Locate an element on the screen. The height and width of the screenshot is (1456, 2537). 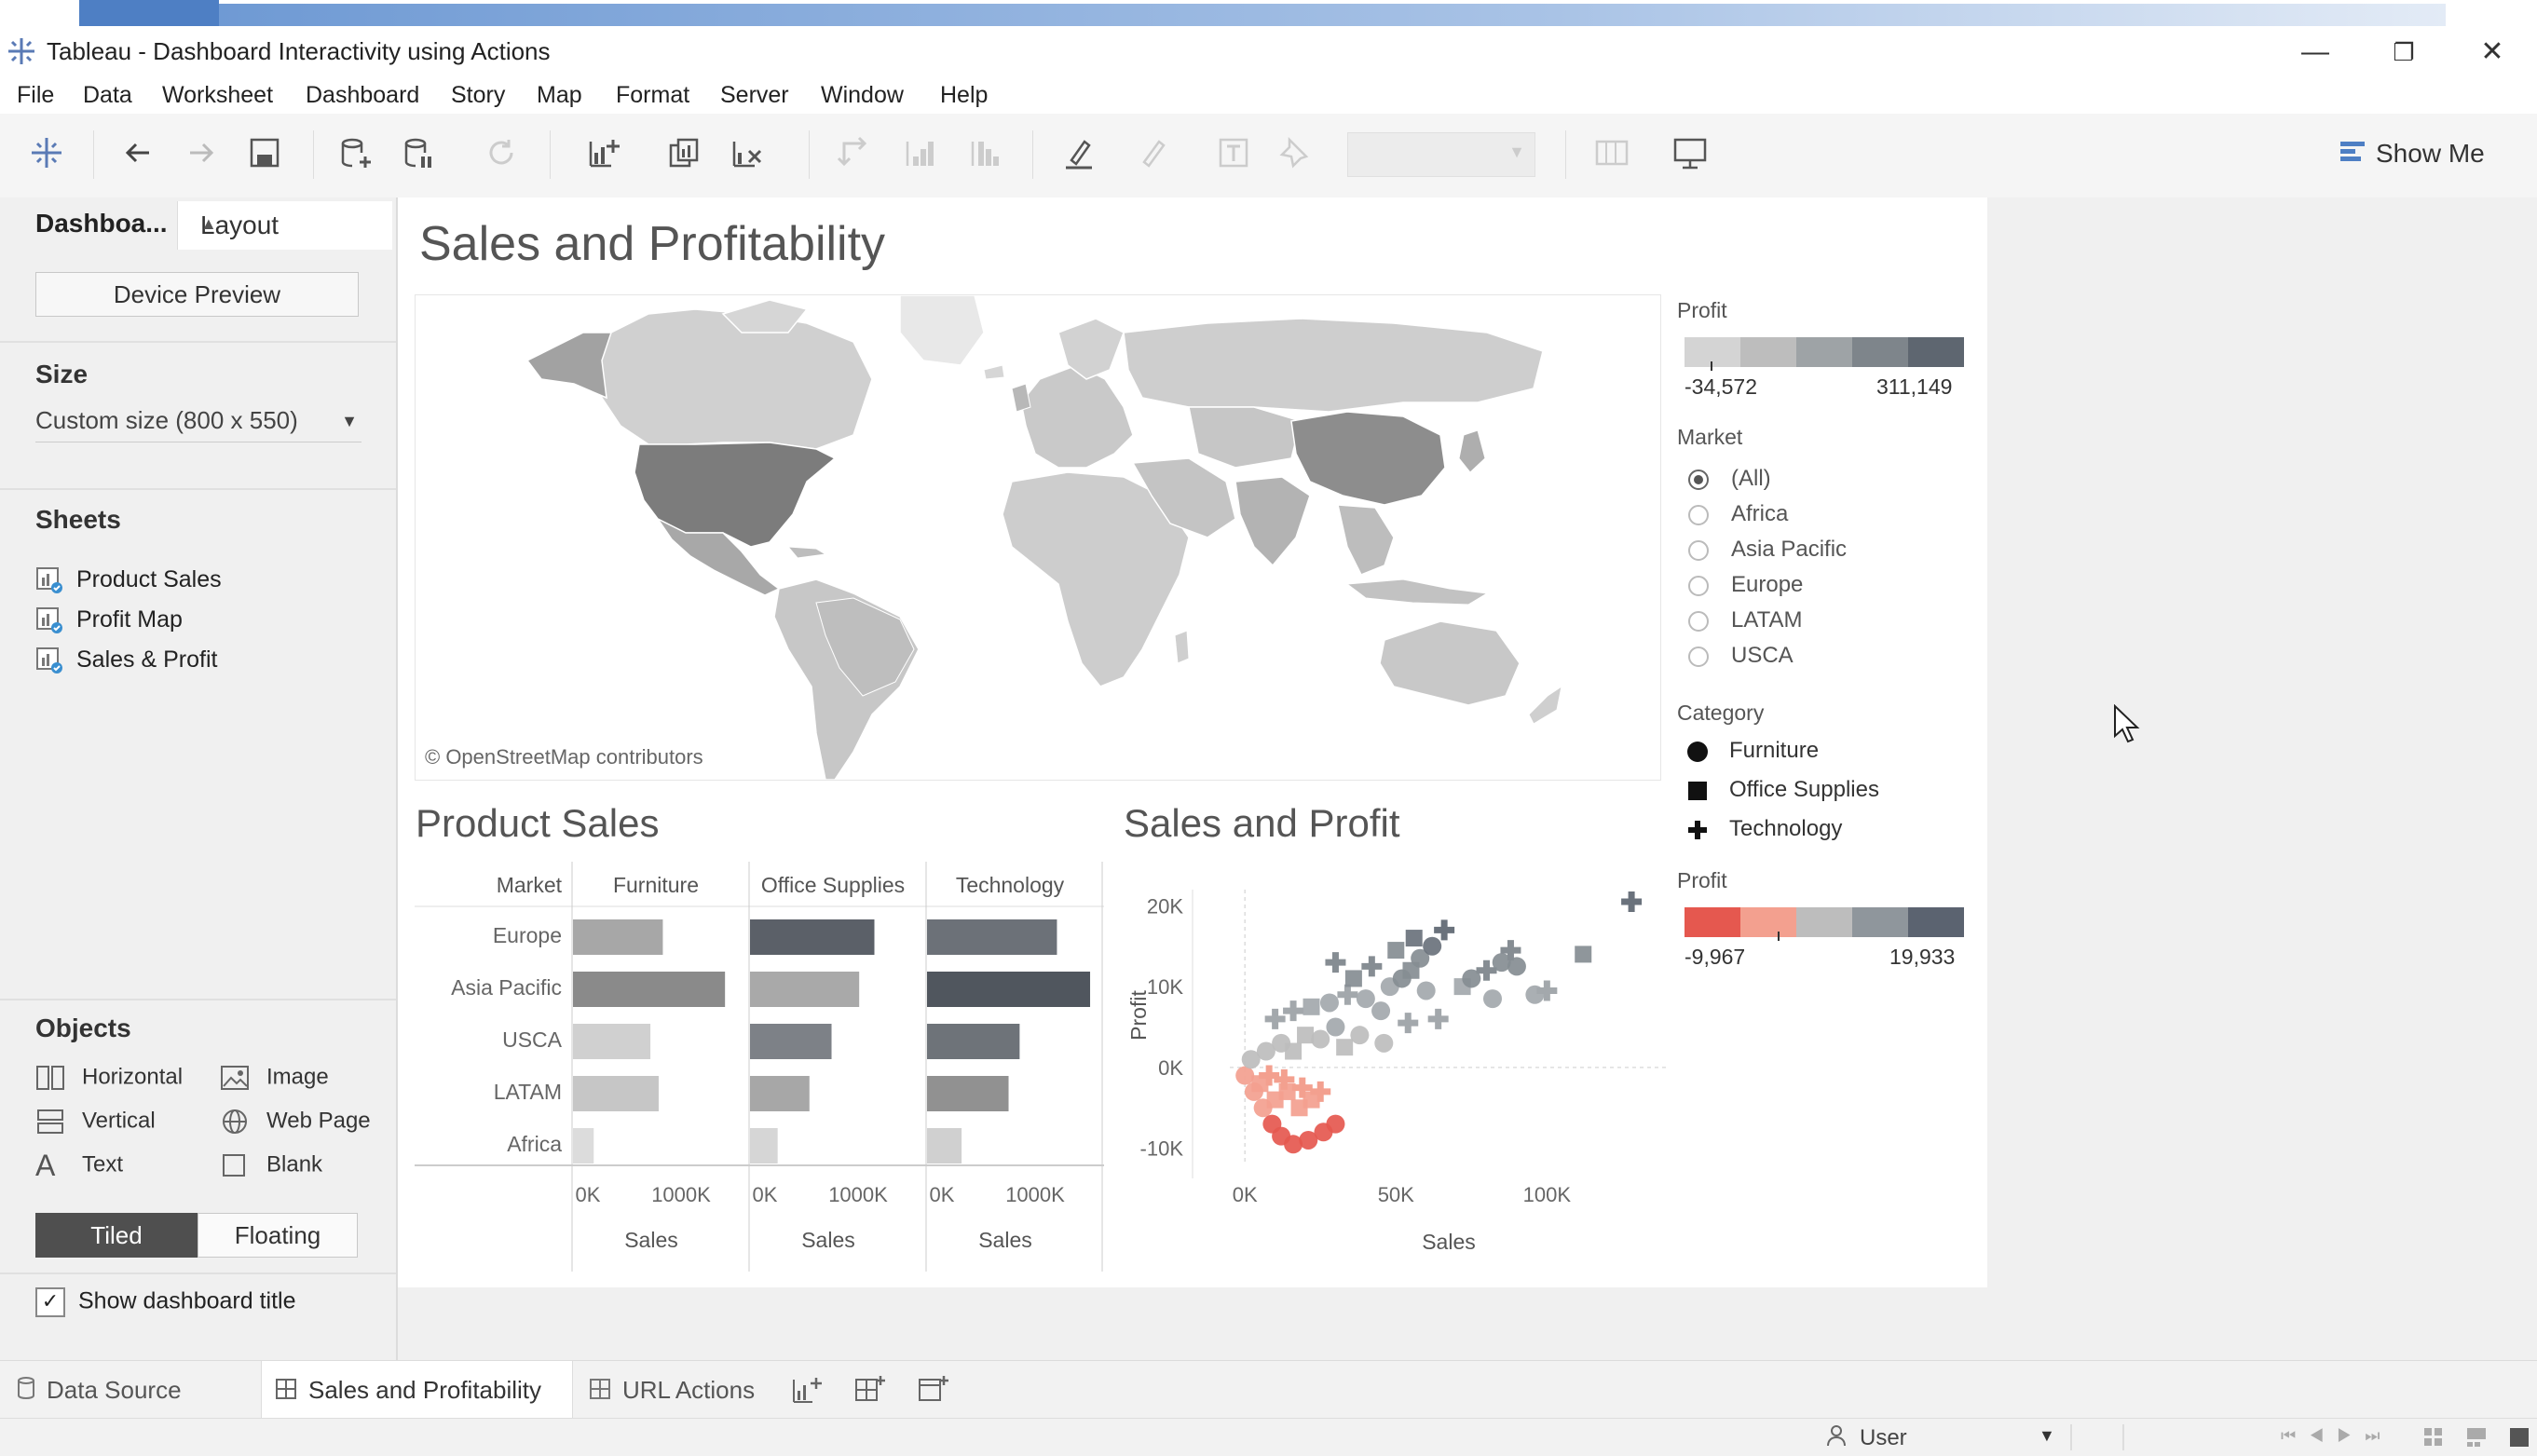
pause-updates-icon is located at coordinates (419, 152).